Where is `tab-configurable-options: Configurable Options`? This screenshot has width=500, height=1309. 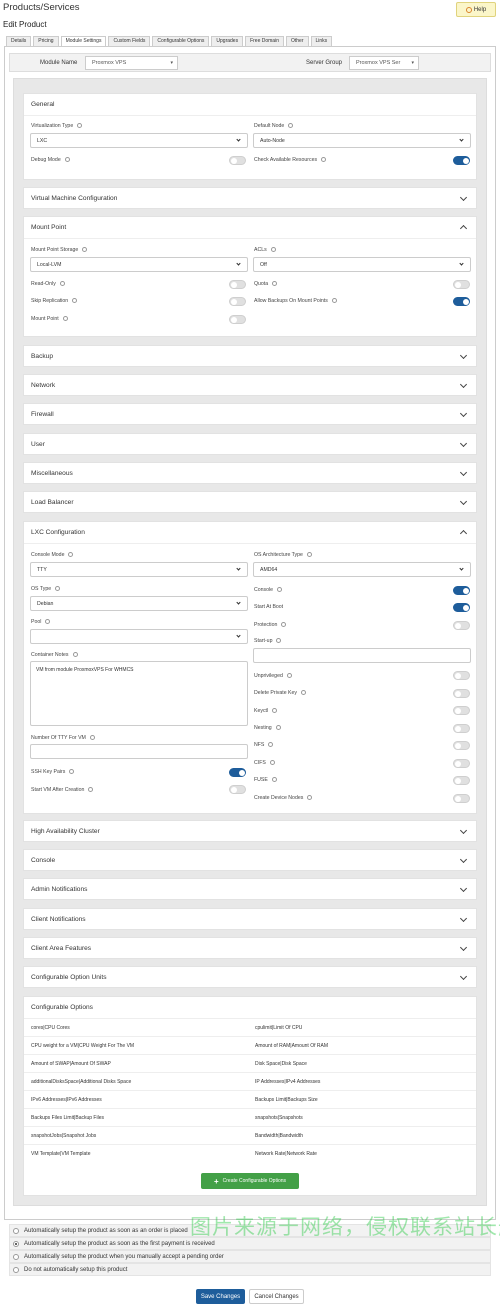 tab-configurable-options: Configurable Options is located at coordinates (181, 41).